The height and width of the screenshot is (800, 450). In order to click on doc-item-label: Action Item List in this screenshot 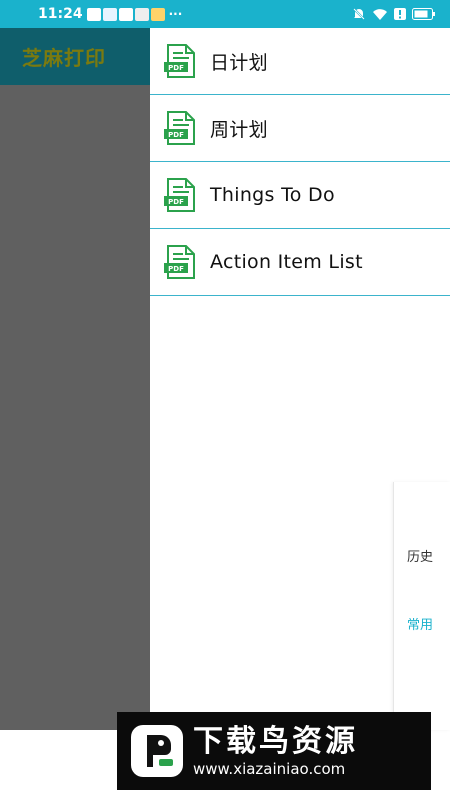, I will do `click(286, 262)`.